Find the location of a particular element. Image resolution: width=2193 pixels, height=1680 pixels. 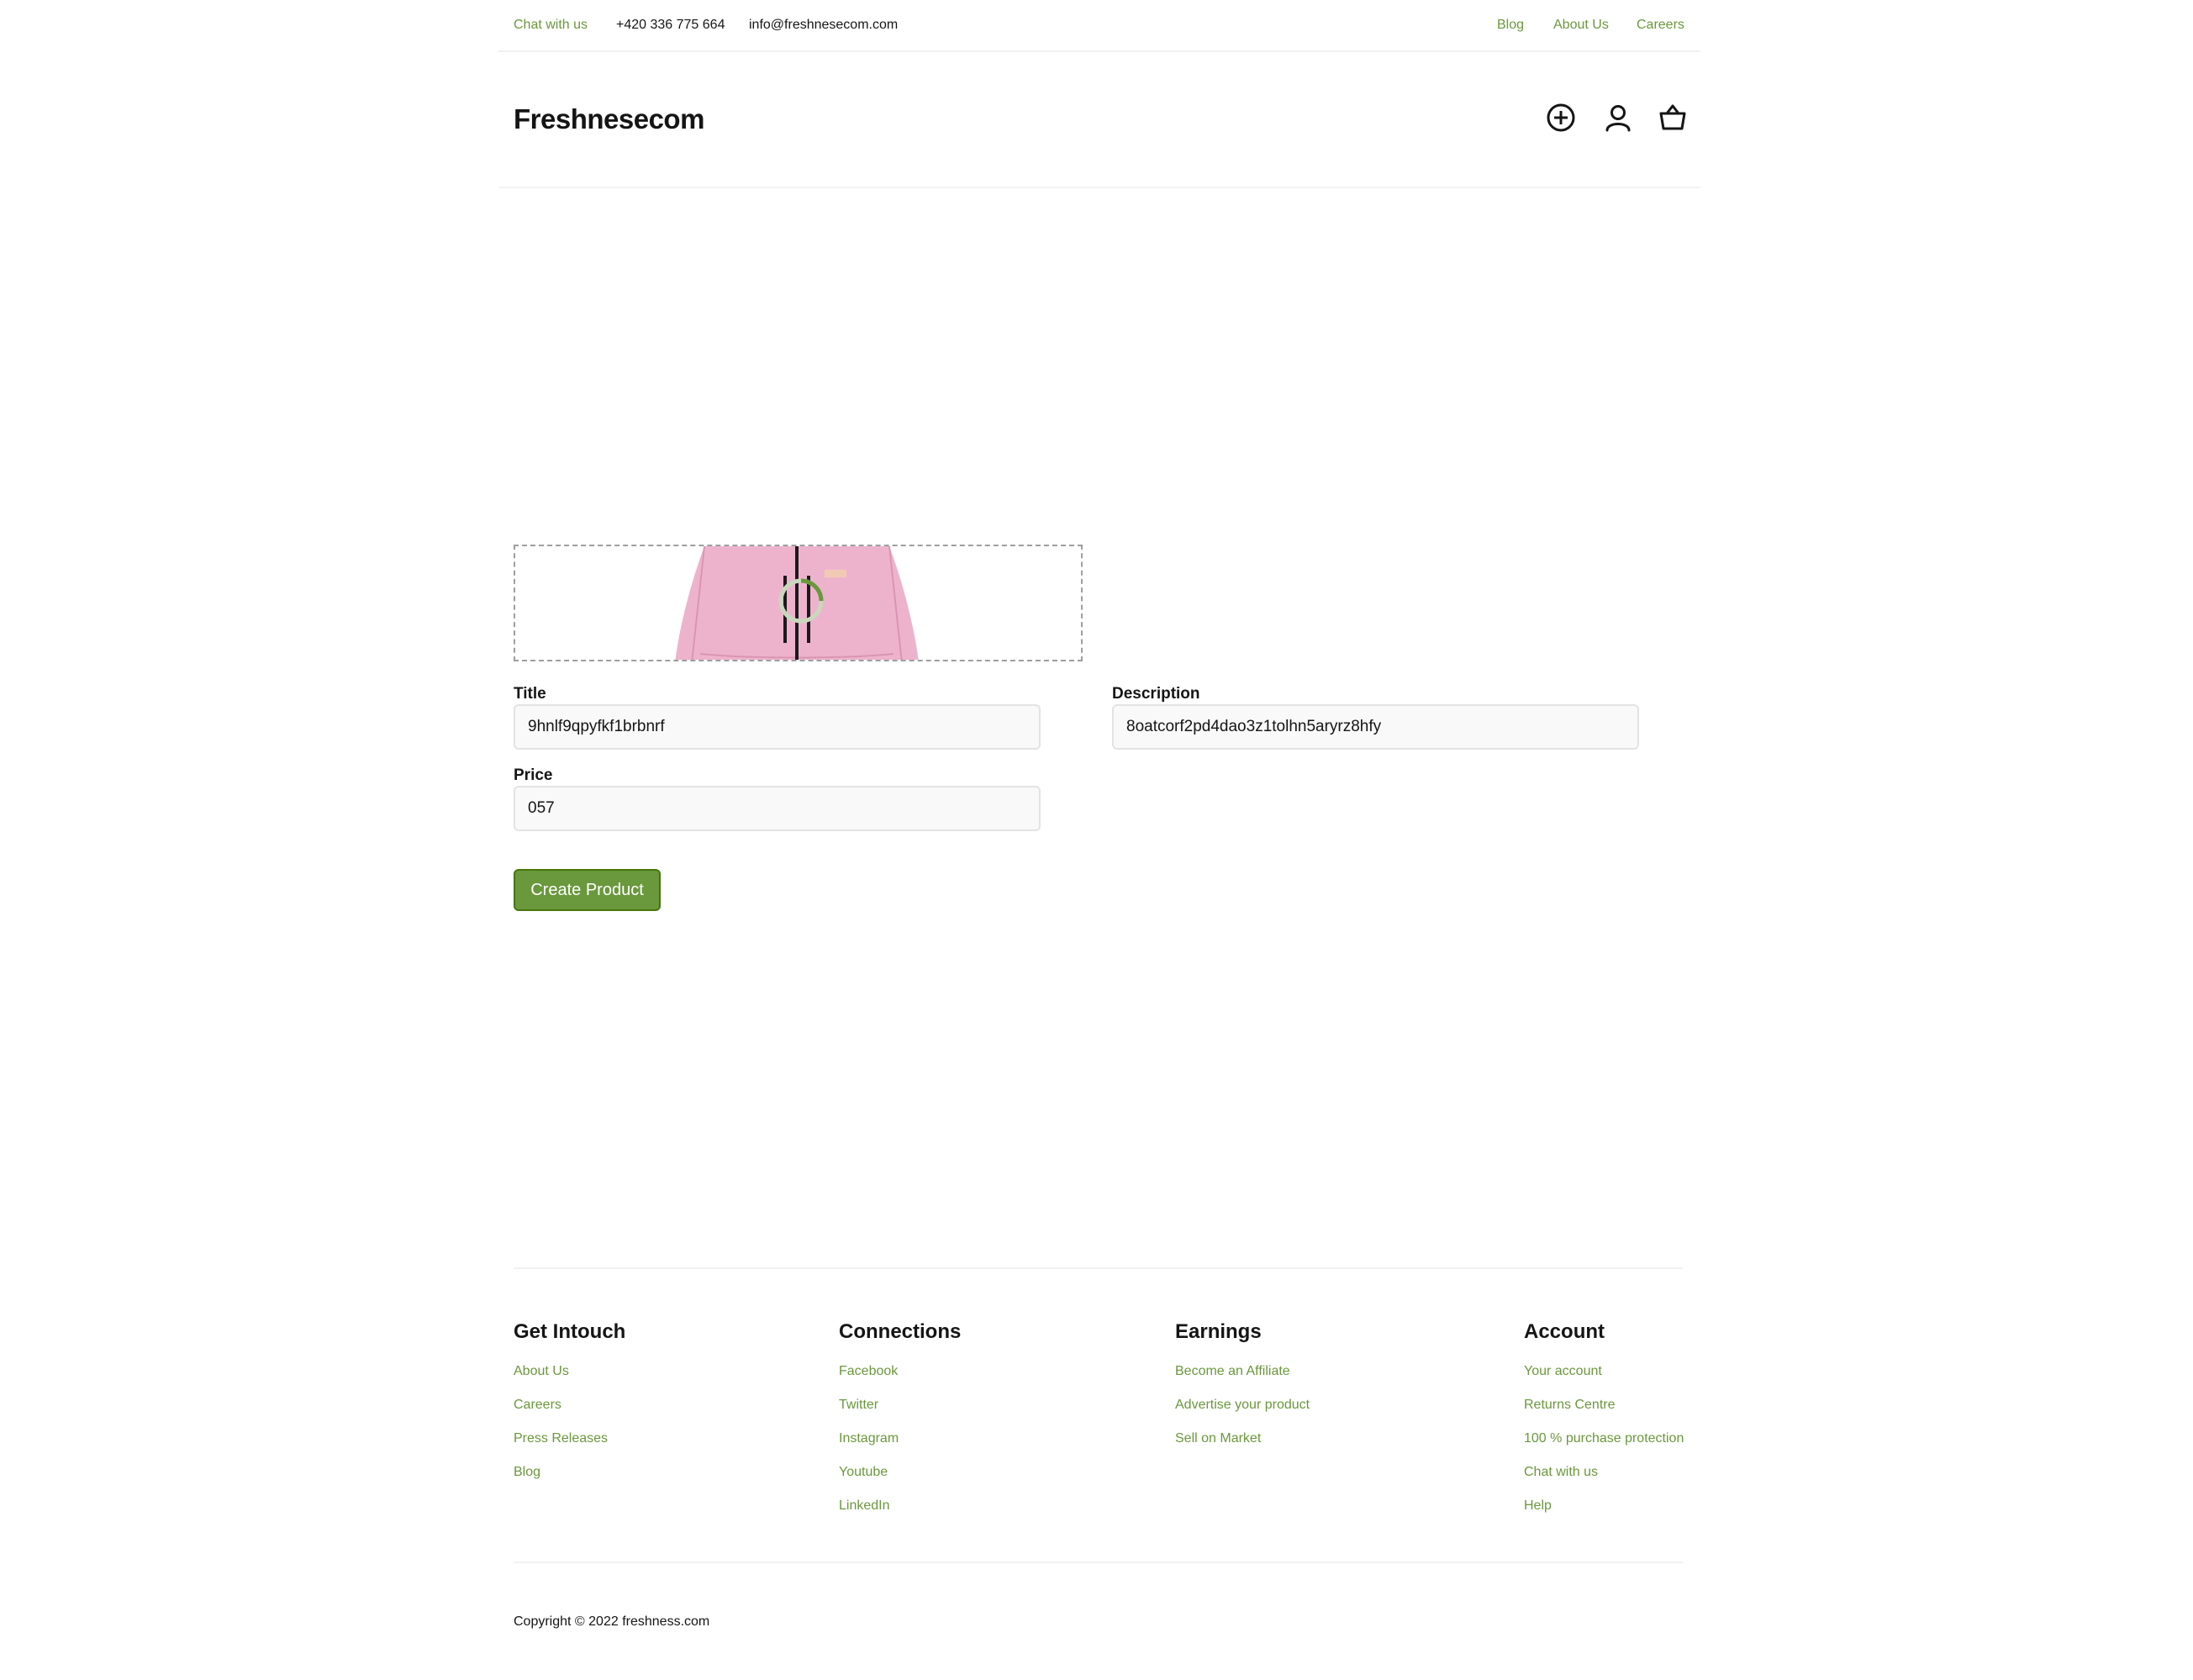

footer-link-advertise-product: Advertise your product is located at coordinates (1242, 1405).